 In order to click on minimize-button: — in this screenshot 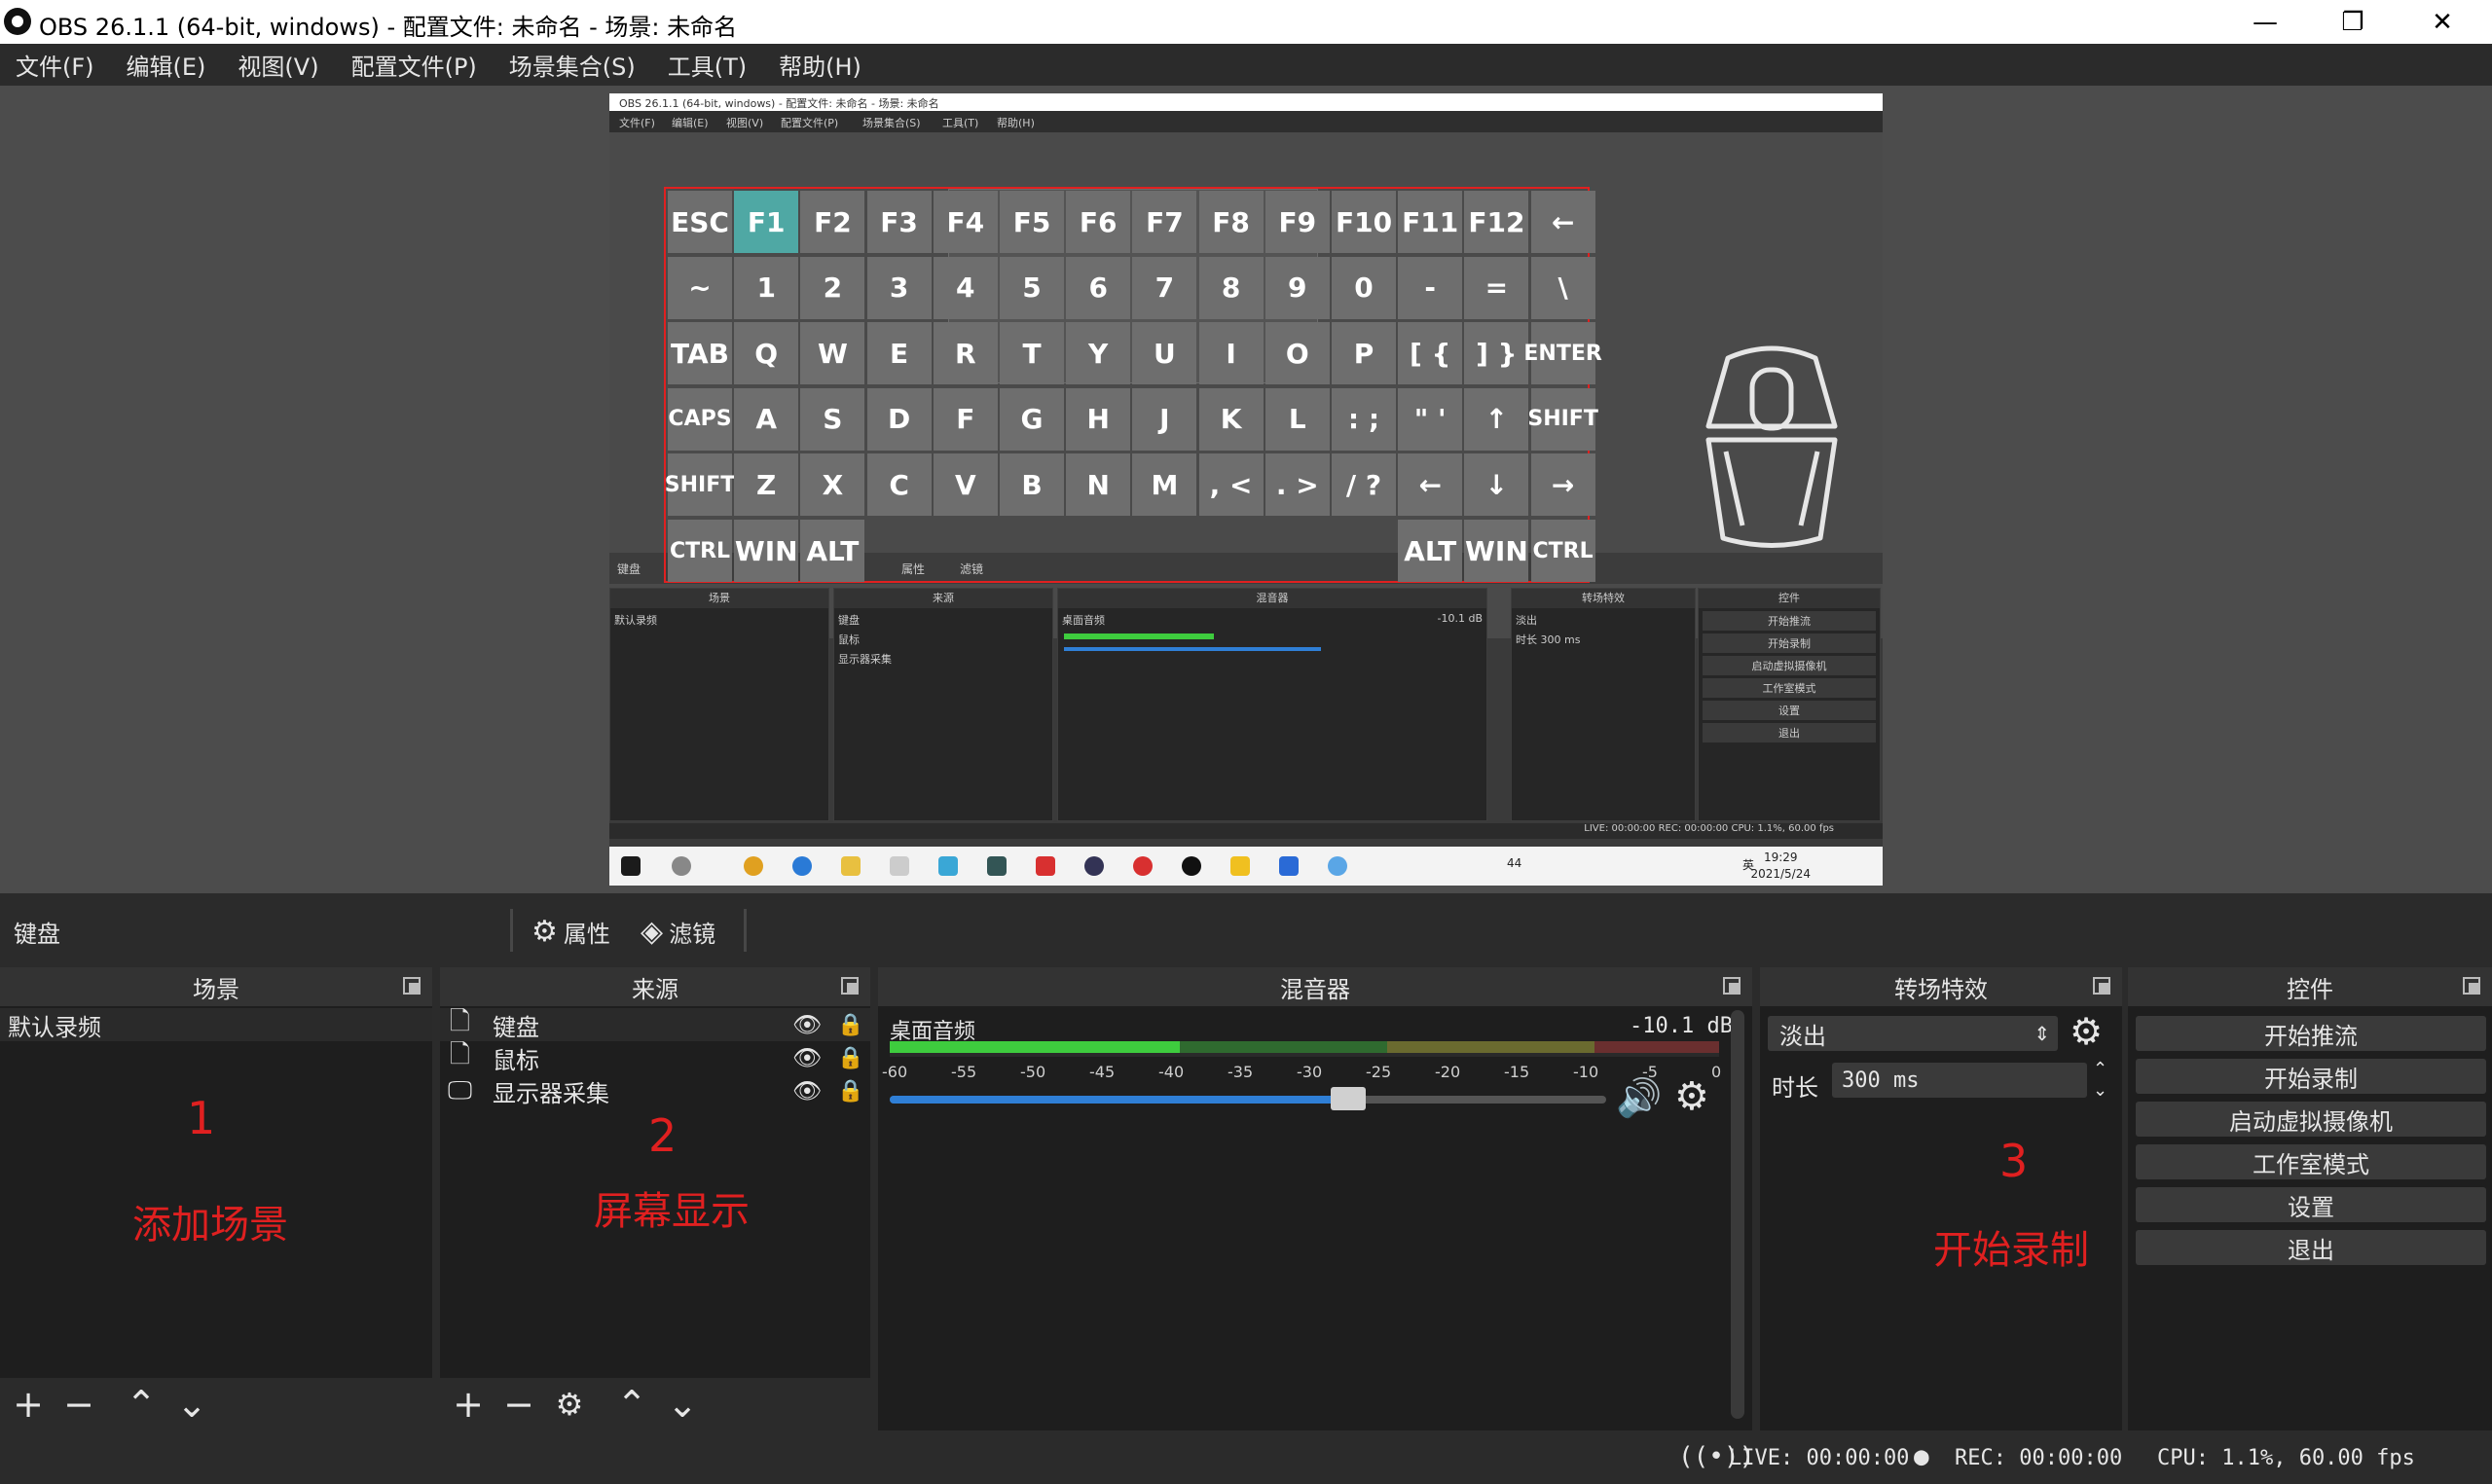, I will do `click(2265, 22)`.